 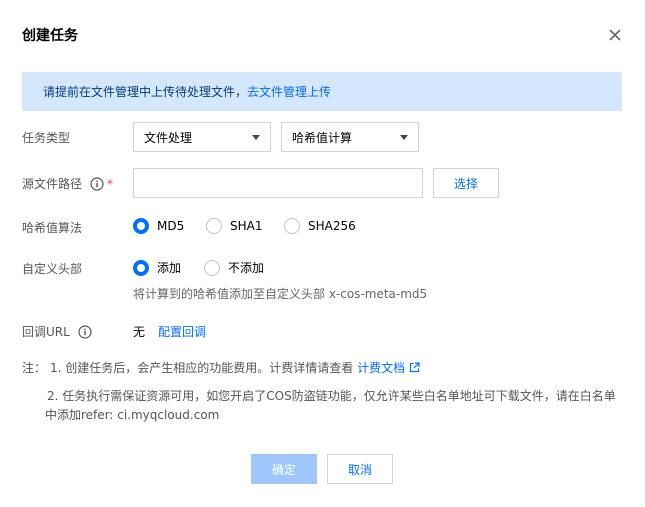 I want to click on radio-no-add: 不添加, so click(x=234, y=267).